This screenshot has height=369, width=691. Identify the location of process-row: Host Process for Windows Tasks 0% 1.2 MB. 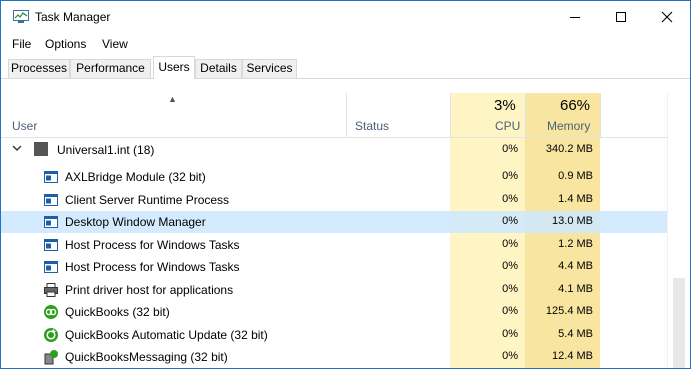
(334, 245).